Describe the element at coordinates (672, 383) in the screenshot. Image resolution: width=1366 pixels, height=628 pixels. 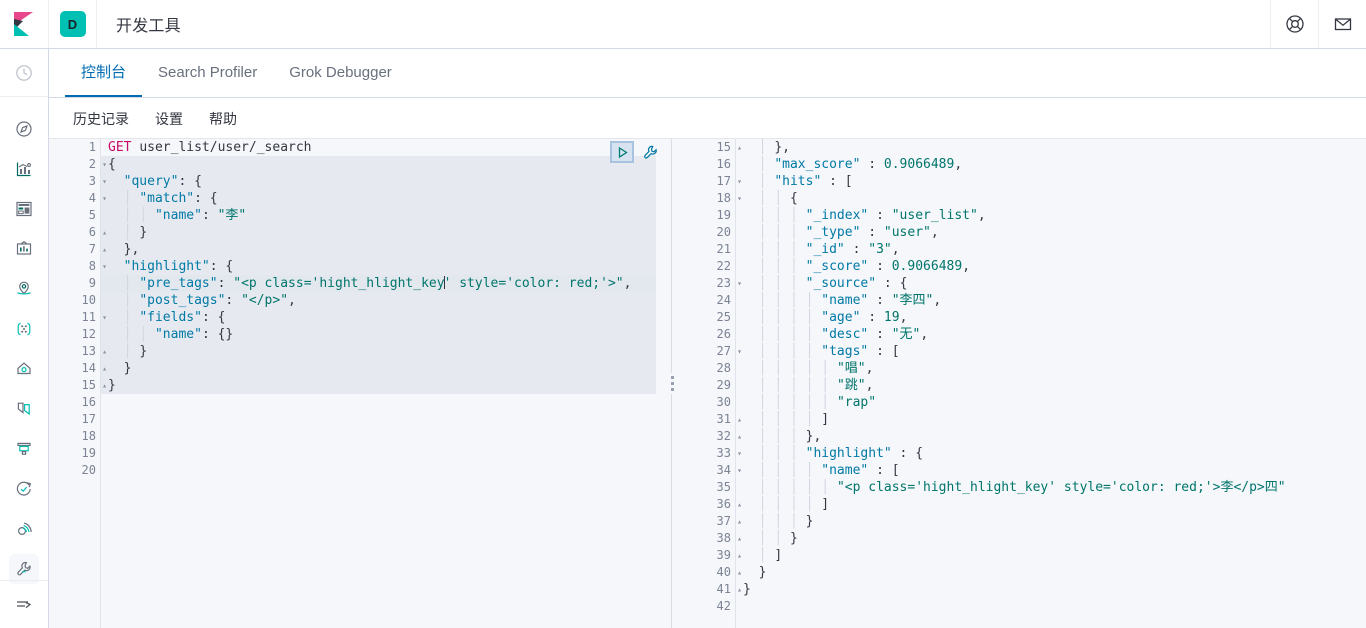
I see `pane-splitter` at that location.